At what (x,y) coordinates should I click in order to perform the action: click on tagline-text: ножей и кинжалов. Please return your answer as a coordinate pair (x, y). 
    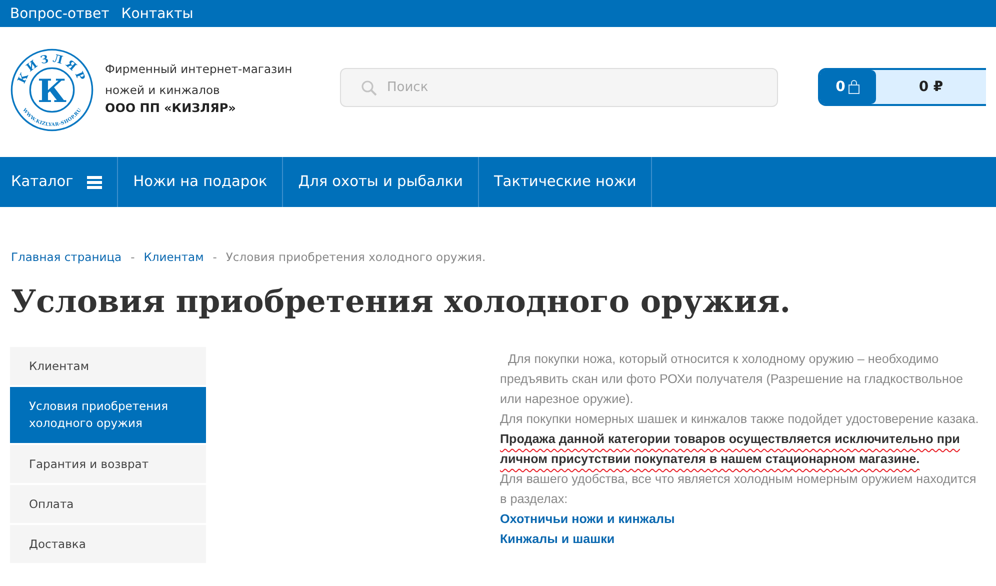
    Looking at the image, I should click on (163, 90).